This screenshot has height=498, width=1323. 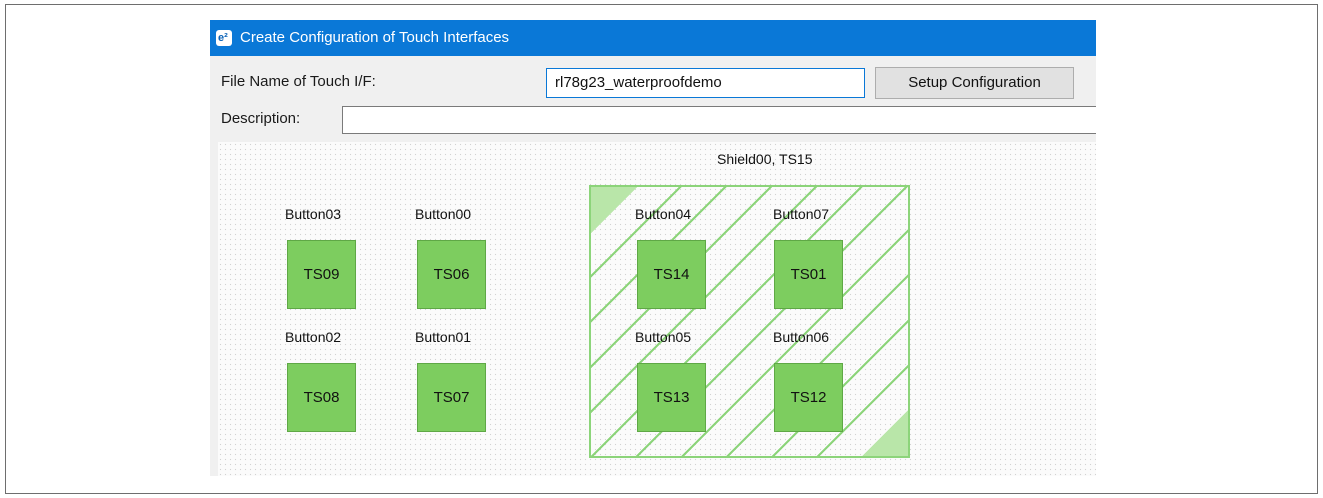 What do you see at coordinates (801, 214) in the screenshot?
I see `button-name-label: Button07` at bounding box center [801, 214].